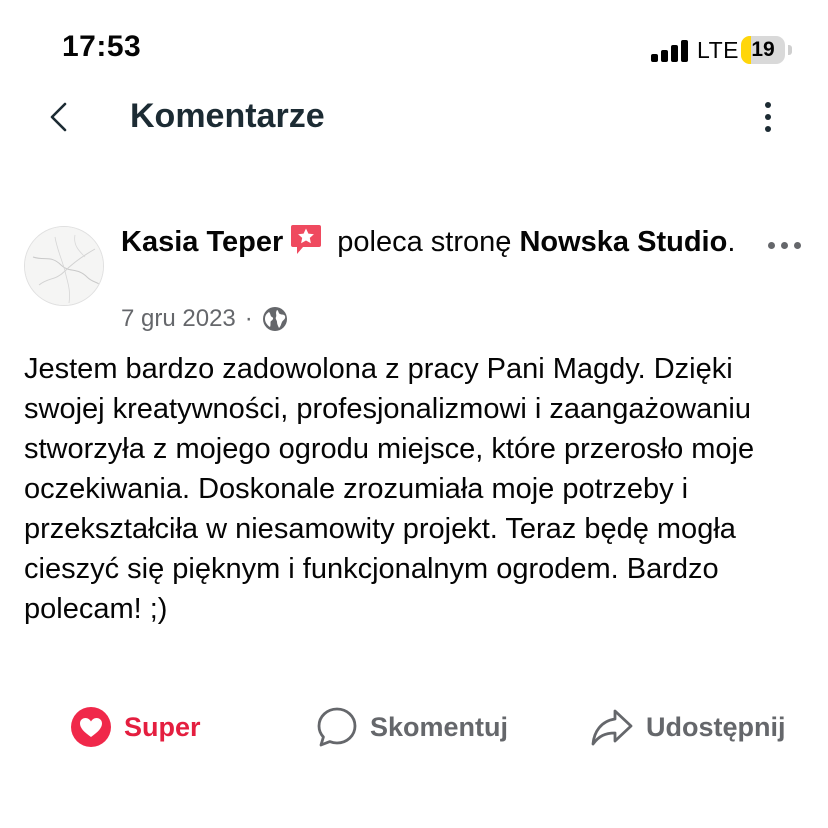  I want to click on battery-level: 19, so click(763, 49).